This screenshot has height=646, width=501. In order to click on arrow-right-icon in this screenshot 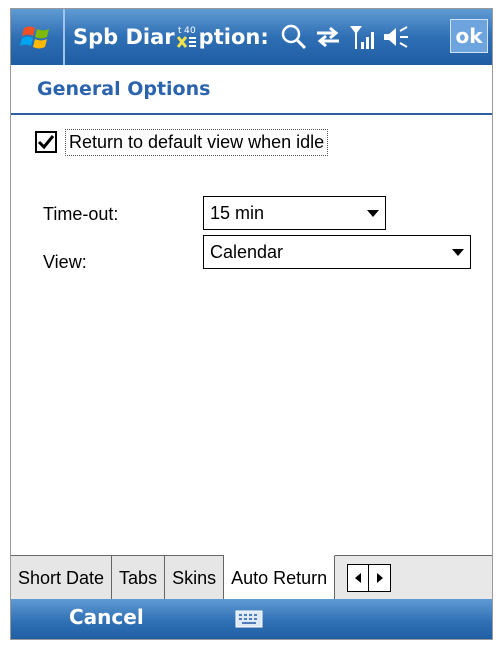, I will do `click(379, 578)`.